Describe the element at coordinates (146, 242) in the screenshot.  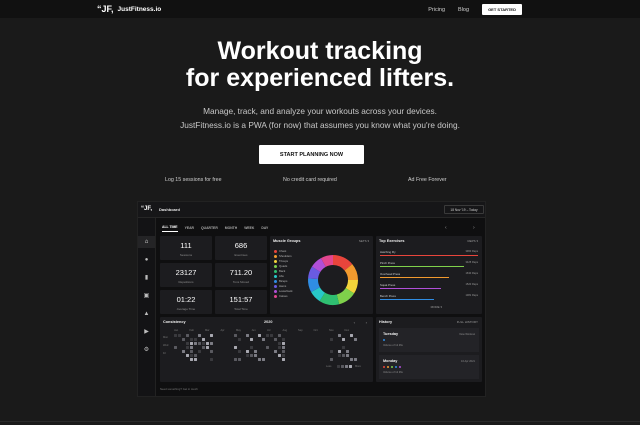
I see `home-icon: ⌂` at that location.